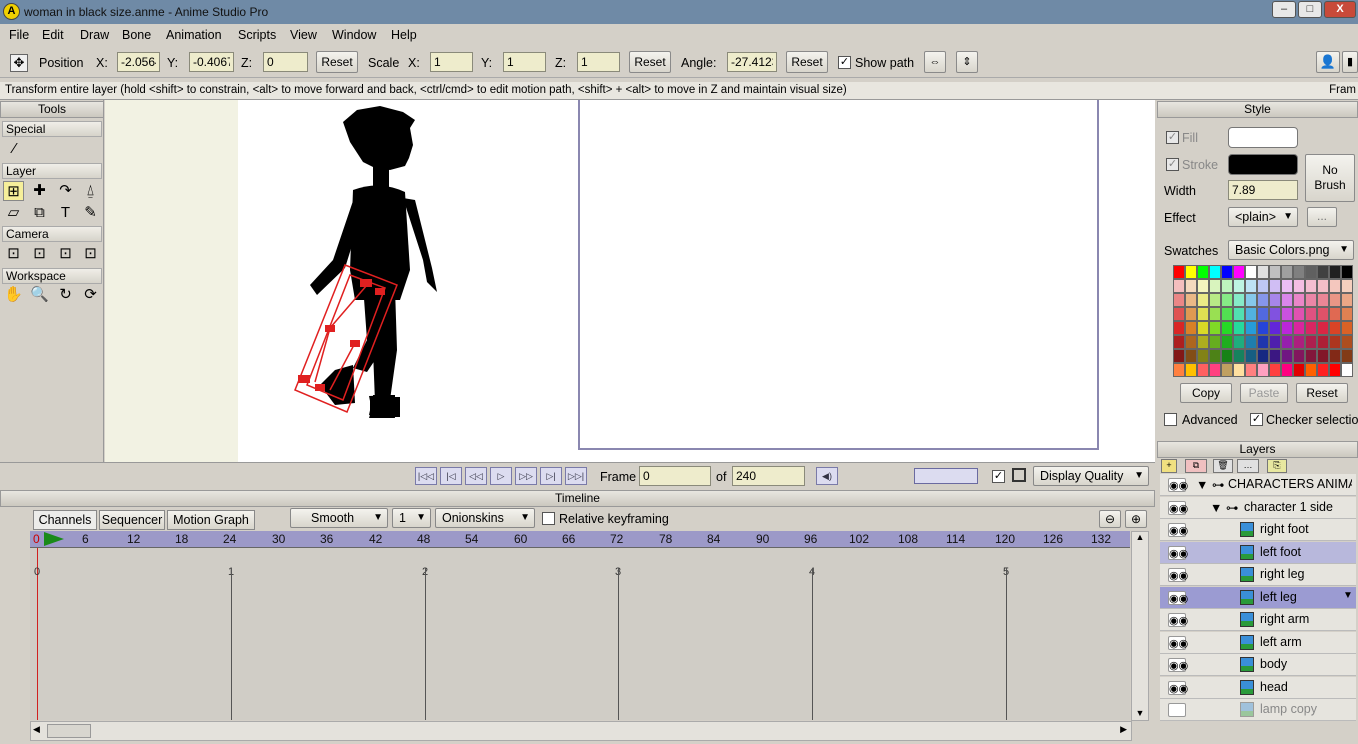  Describe the element at coordinates (1140, 713) in the screenshot. I see `scroll-down-icon: ▼` at that location.